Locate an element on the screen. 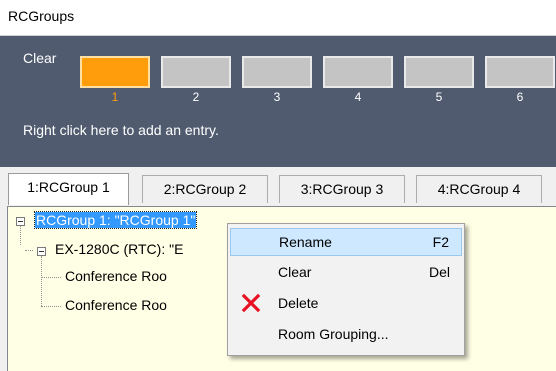  slot-number-4: 4 is located at coordinates (358, 97).